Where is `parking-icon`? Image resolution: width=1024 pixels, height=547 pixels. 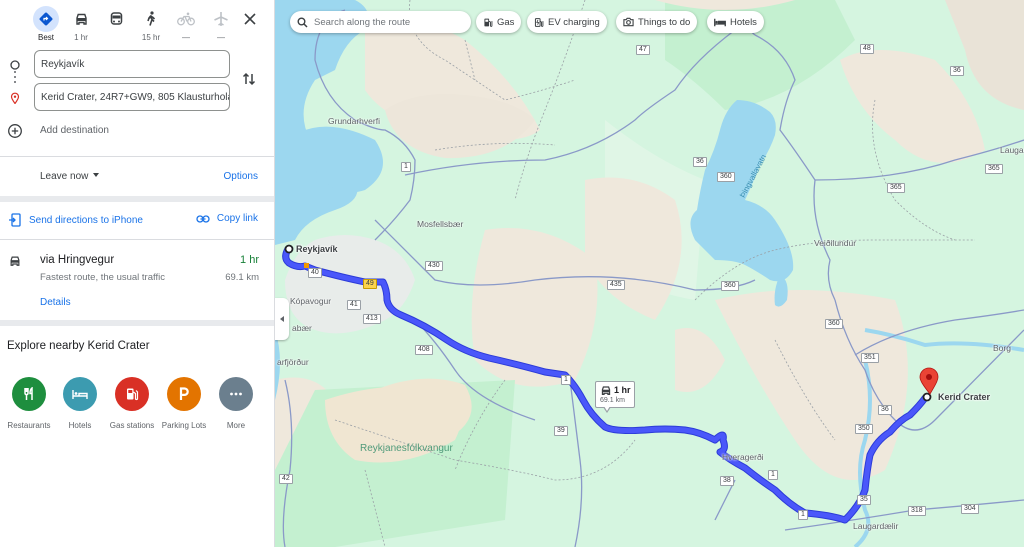 parking-icon is located at coordinates (184, 393).